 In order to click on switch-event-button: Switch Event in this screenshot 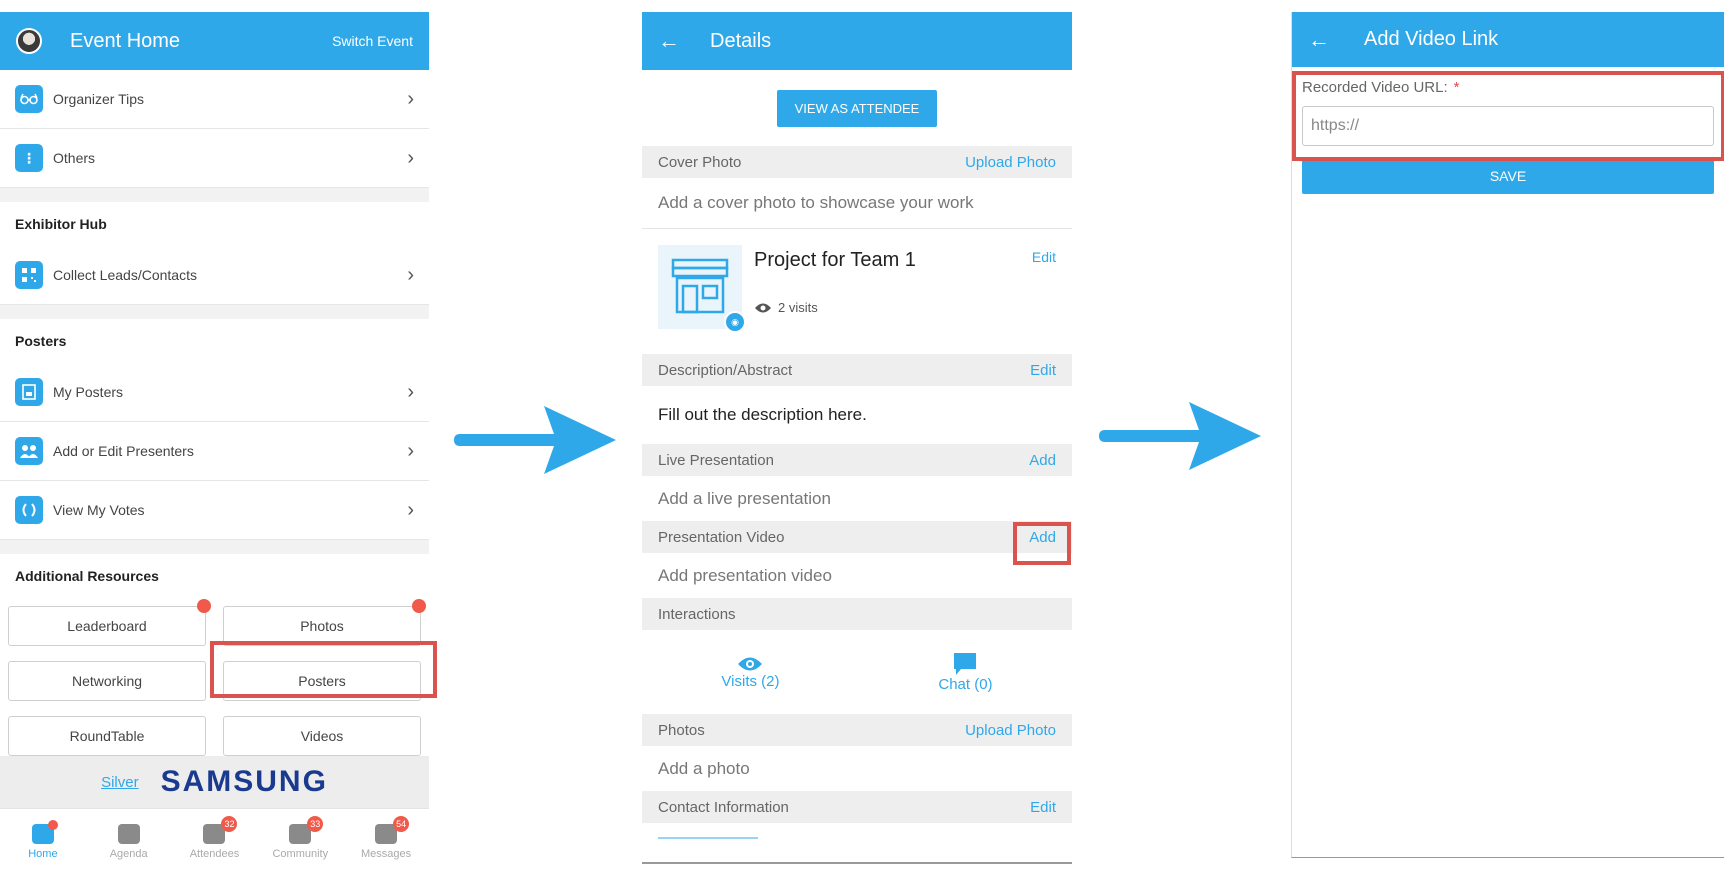, I will do `click(372, 41)`.